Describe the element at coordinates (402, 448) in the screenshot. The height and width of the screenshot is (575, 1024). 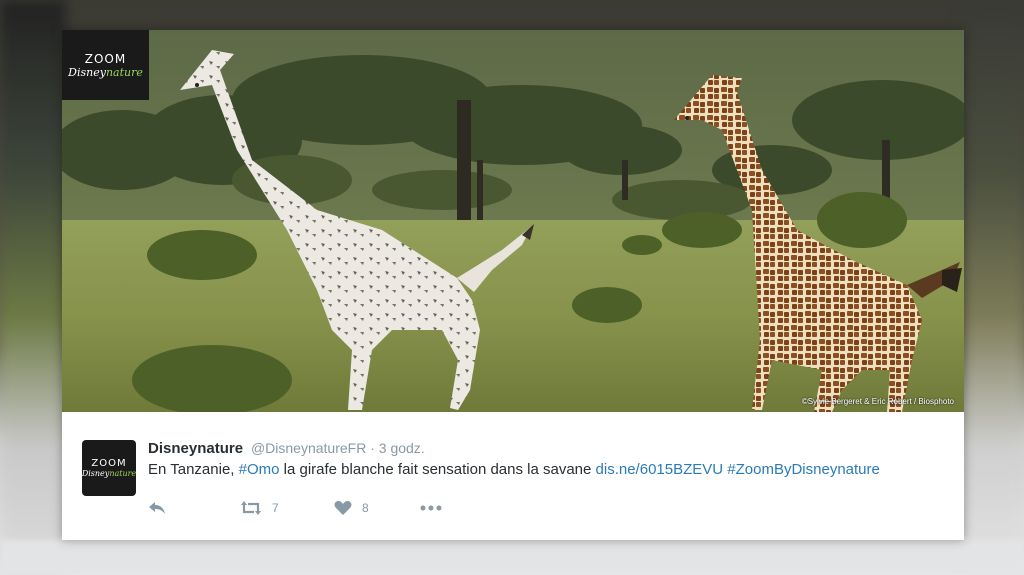
I see `tweet-timestamp: 3 godz.` at that location.